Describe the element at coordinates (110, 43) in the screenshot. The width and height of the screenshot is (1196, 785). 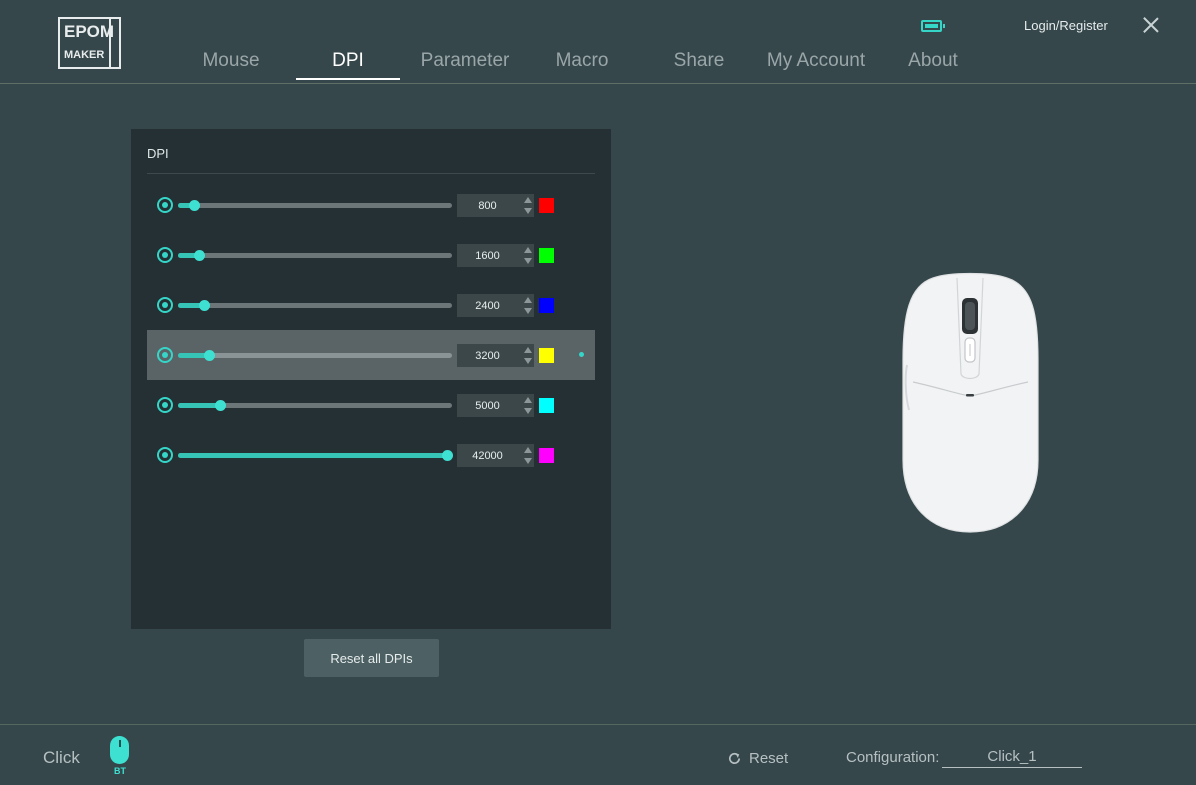
I see `logo-bar` at that location.